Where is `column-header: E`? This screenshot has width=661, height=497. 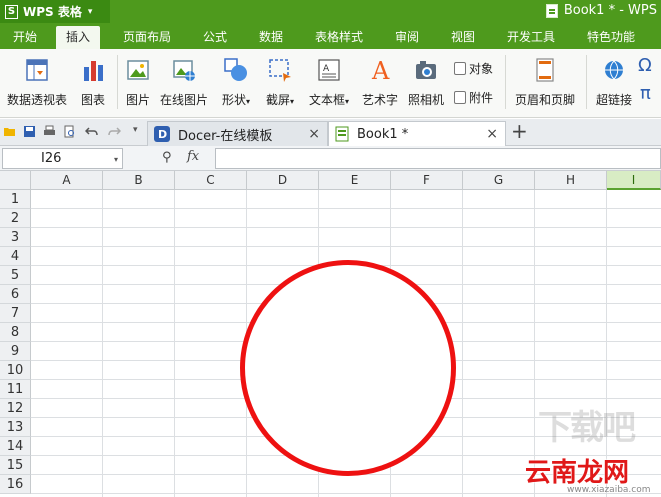 column-header: E is located at coordinates (355, 180).